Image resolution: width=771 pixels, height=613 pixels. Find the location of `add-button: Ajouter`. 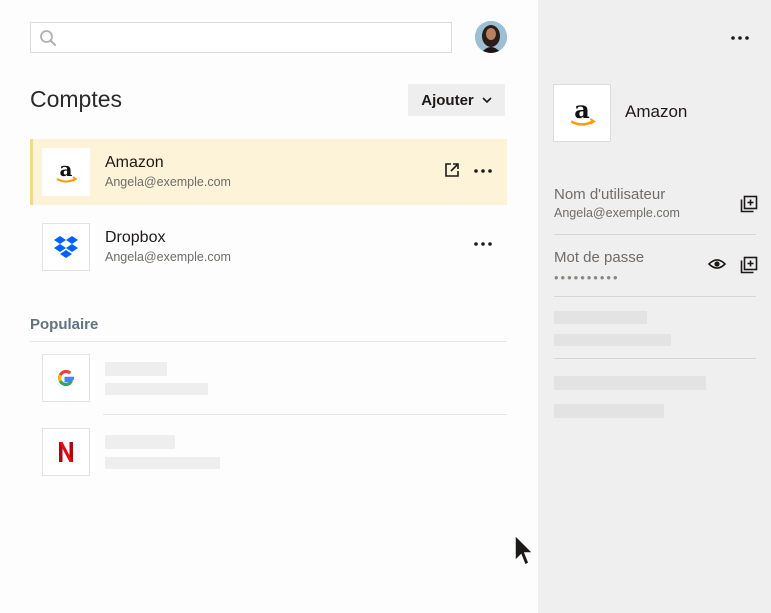

add-button: Ajouter is located at coordinates (456, 100).